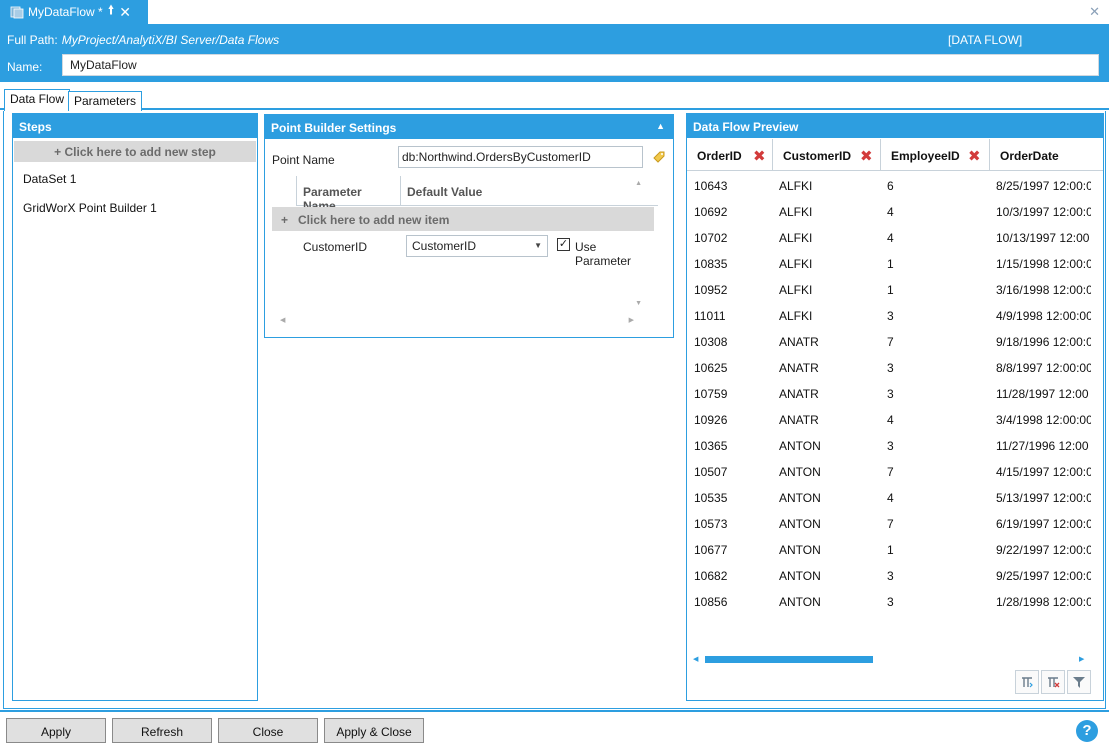 Image resolution: width=1109 pixels, height=744 pixels. Describe the element at coordinates (889, 367) in the screenshot. I see `table-row: 10625 ANATR 3 8/8/1997 12:00:00` at that location.